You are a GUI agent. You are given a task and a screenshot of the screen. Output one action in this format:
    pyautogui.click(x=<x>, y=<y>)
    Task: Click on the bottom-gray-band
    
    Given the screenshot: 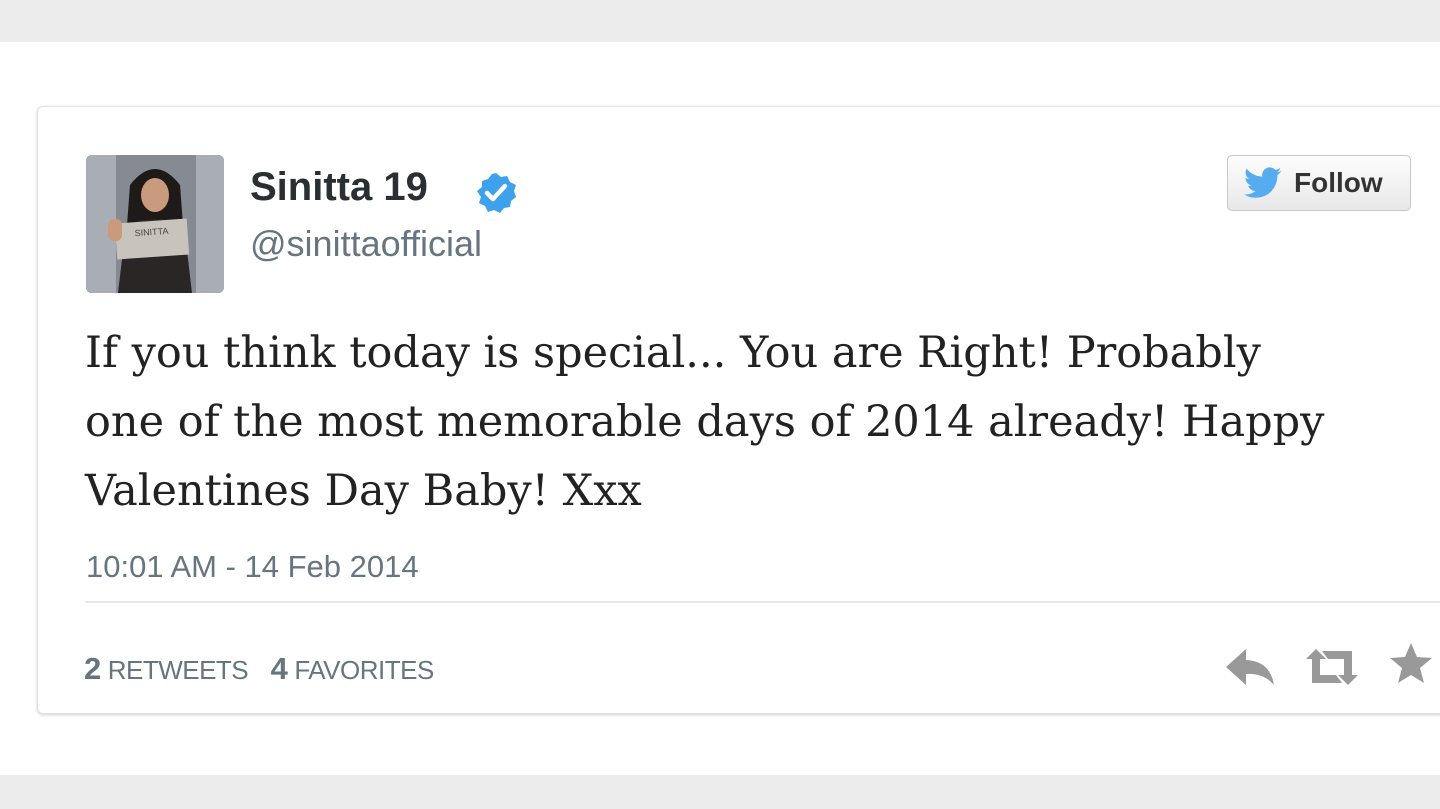 What is the action you would take?
    pyautogui.click(x=720, y=792)
    